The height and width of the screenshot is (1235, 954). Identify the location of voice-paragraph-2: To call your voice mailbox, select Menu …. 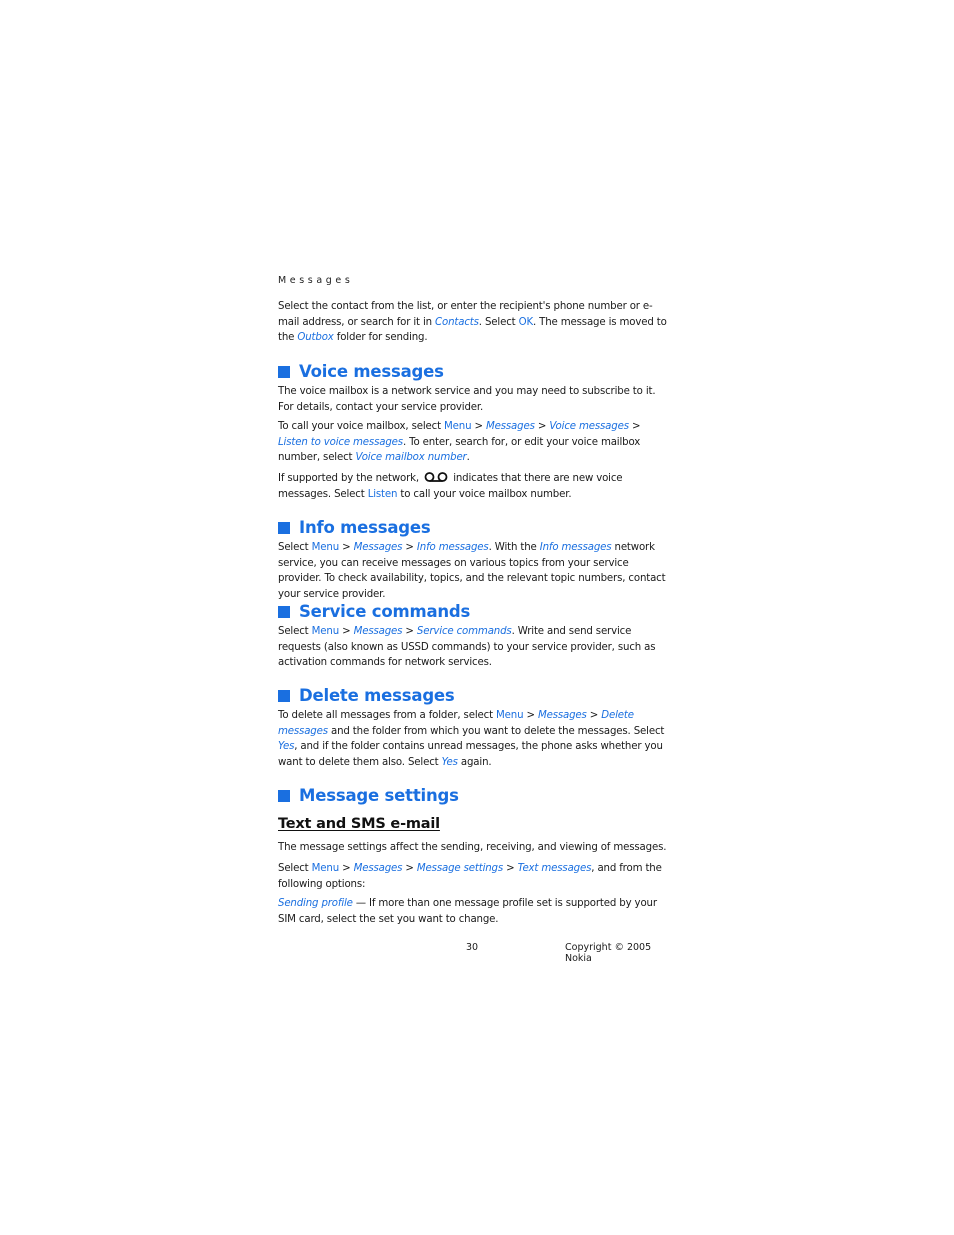
(474, 442).